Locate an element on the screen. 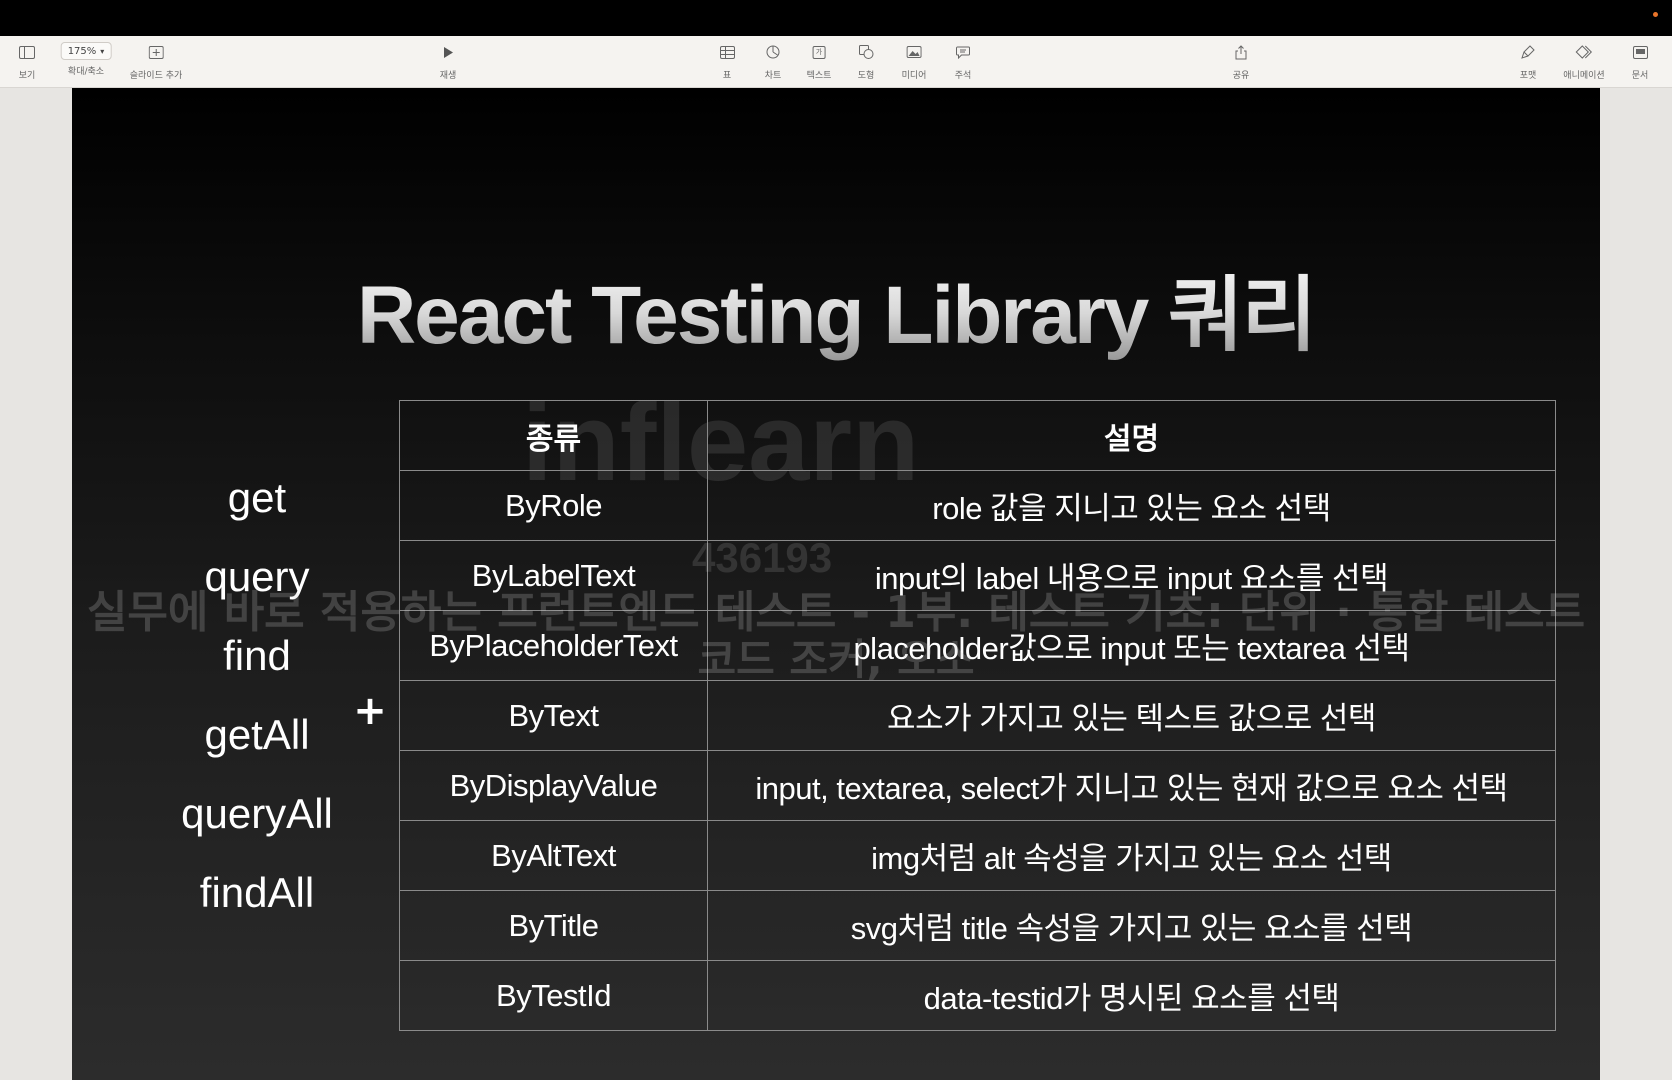  text-label: 텍스트 is located at coordinates (819, 76).